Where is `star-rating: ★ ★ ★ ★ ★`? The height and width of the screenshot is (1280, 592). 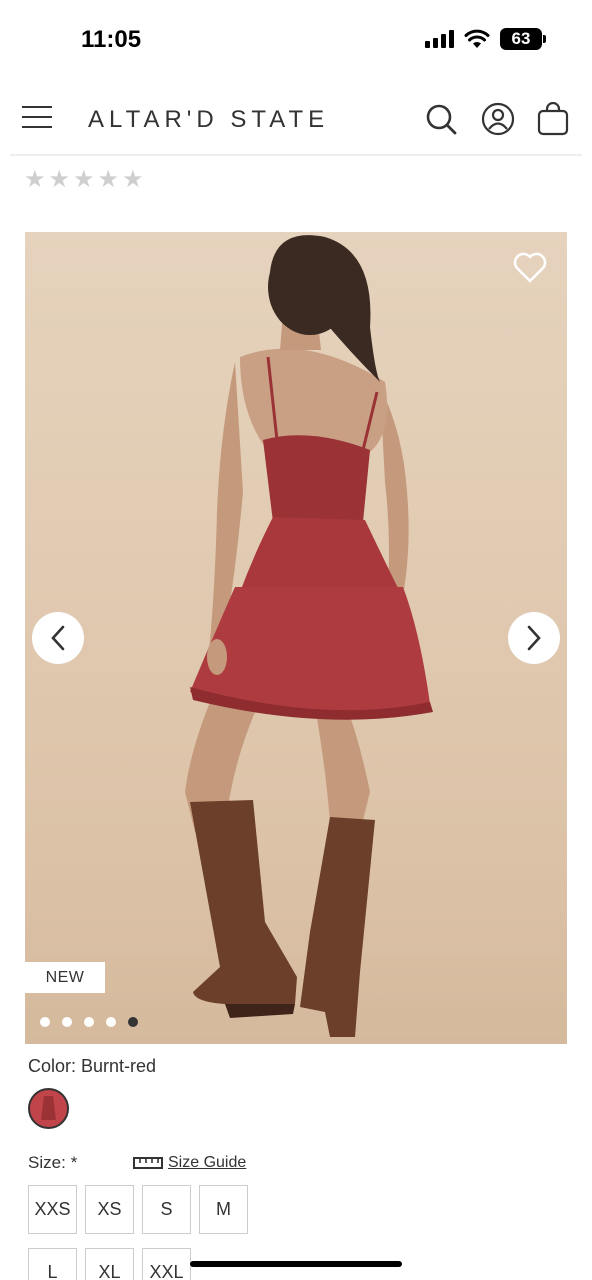 star-rating: ★ ★ ★ ★ ★ is located at coordinates (84, 180).